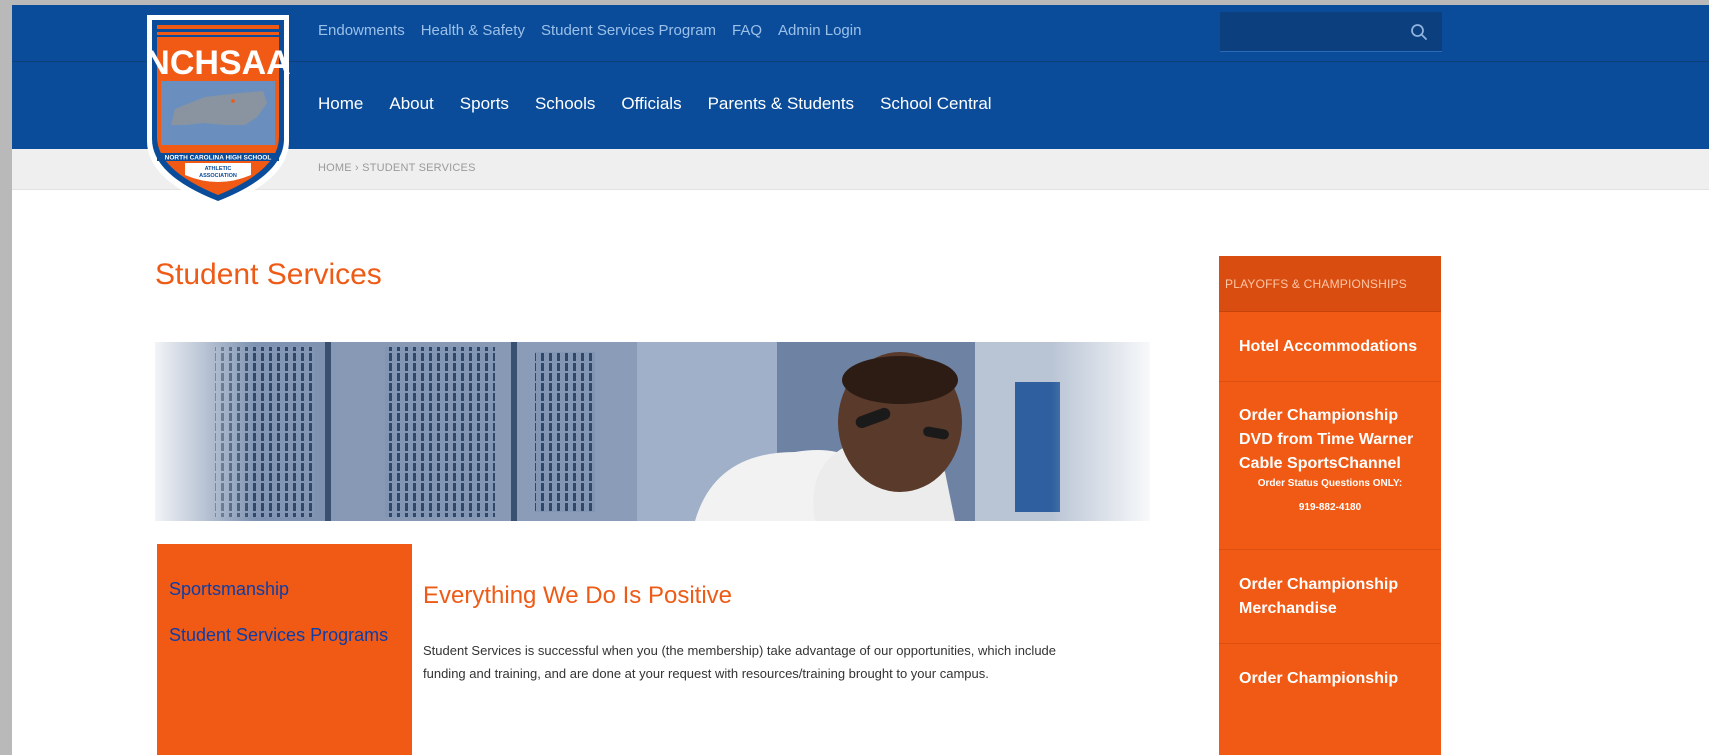 The height and width of the screenshot is (755, 1709). Describe the element at coordinates (578, 595) in the screenshot. I see `section-title: Everything We Do Is Positive` at that location.